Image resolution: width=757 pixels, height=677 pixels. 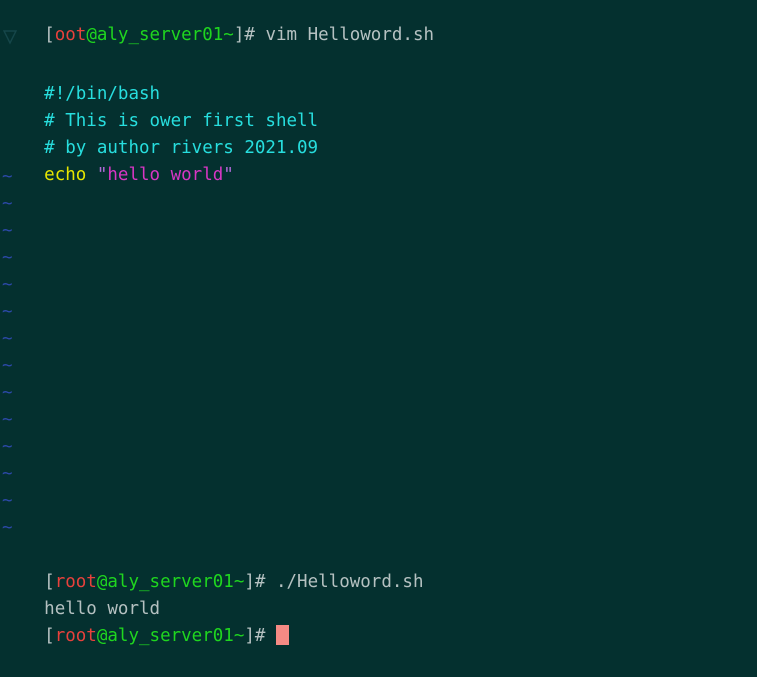 What do you see at coordinates (145, 621) in the screenshot?
I see `shell-prompt-line-active: [root@aly_server01~]#` at bounding box center [145, 621].